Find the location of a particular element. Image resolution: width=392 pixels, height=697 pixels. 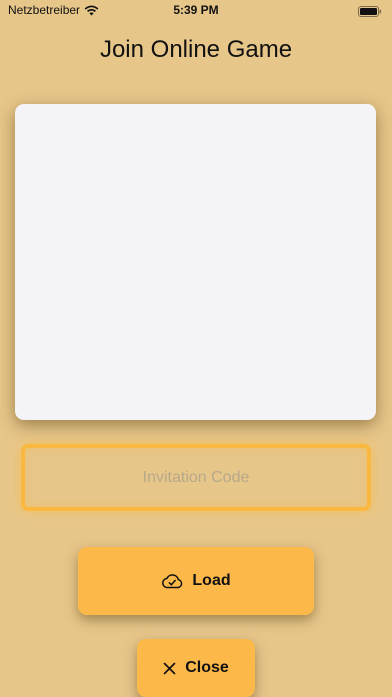

close-icon is located at coordinates (169, 668).